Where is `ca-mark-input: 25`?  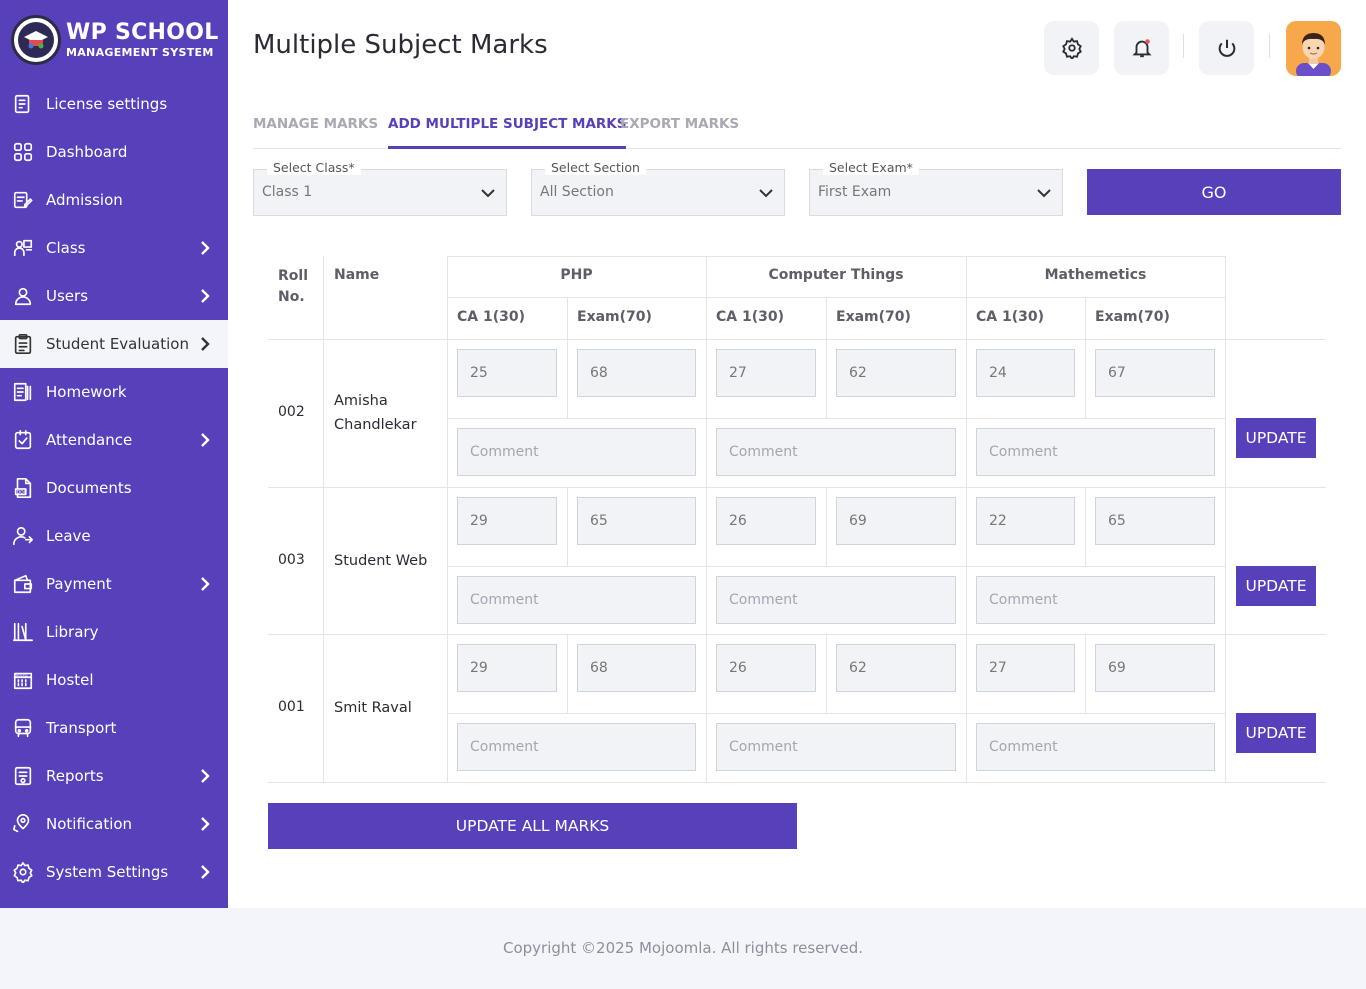
ca-mark-input: 25 is located at coordinates (507, 373).